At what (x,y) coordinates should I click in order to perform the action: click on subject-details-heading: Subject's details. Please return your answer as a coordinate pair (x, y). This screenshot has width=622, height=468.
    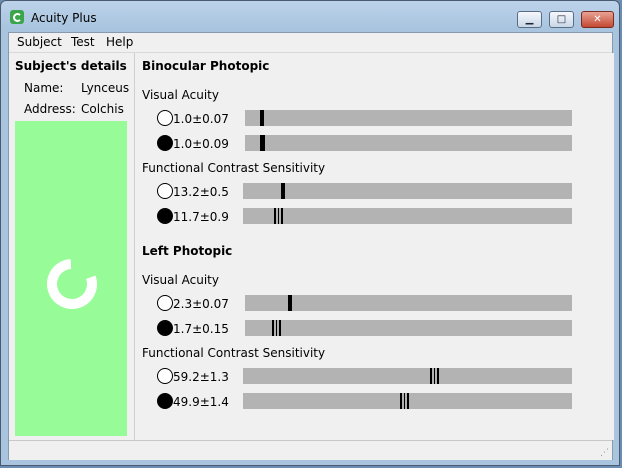
    Looking at the image, I should click on (71, 66).